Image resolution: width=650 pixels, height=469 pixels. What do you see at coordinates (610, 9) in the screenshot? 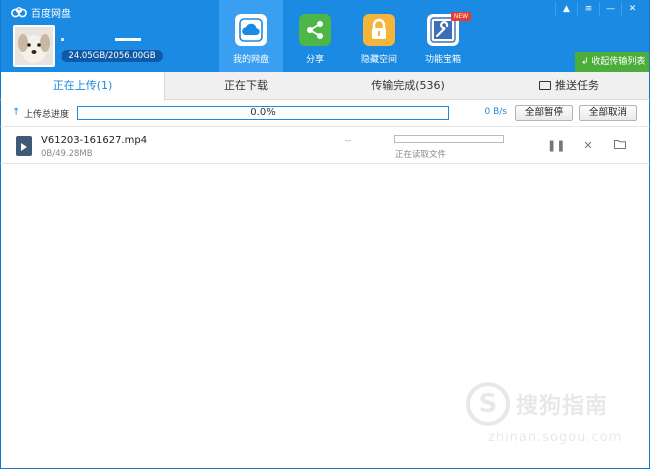
I see `minimize-icon: —` at bounding box center [610, 9].